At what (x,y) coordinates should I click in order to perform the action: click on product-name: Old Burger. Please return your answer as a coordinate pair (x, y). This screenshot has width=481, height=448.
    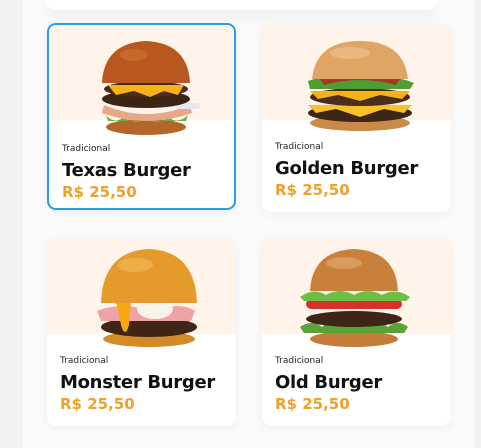
    Looking at the image, I should click on (329, 382).